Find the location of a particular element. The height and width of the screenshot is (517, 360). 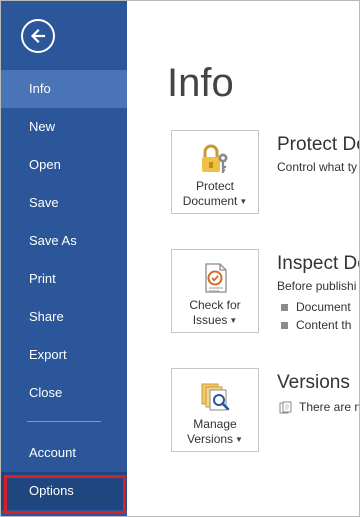

sidebar-item-new: New is located at coordinates (64, 127).